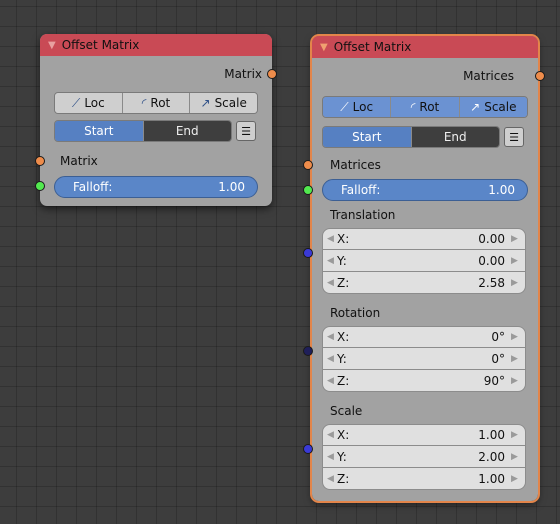 This screenshot has height=524, width=560. What do you see at coordinates (243, 74) in the screenshot?
I see `output-label: Matrix` at bounding box center [243, 74].